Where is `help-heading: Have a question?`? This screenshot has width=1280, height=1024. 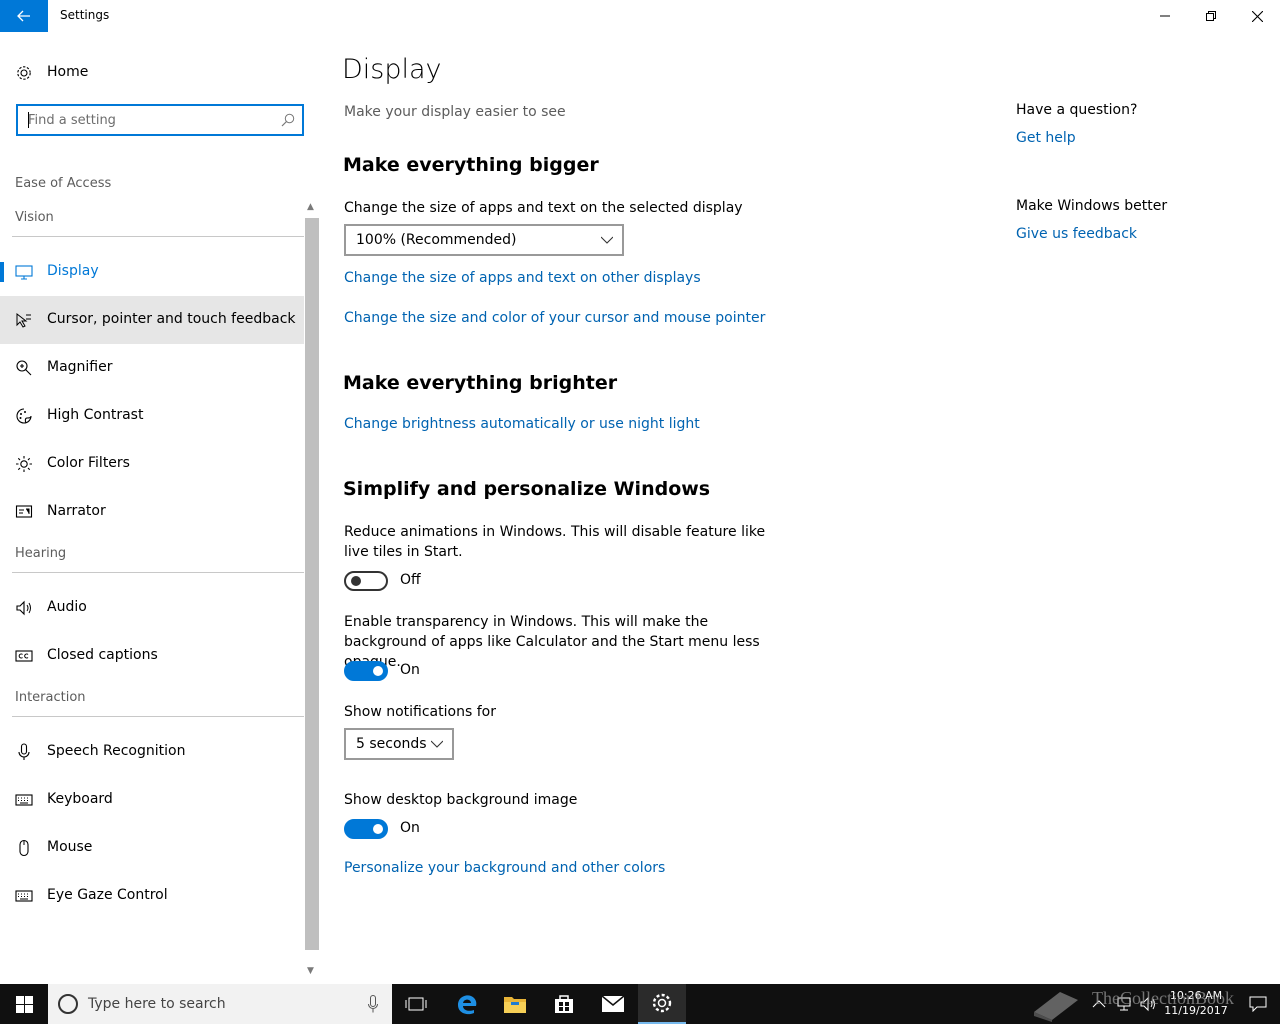 help-heading: Have a question? is located at coordinates (1077, 110).